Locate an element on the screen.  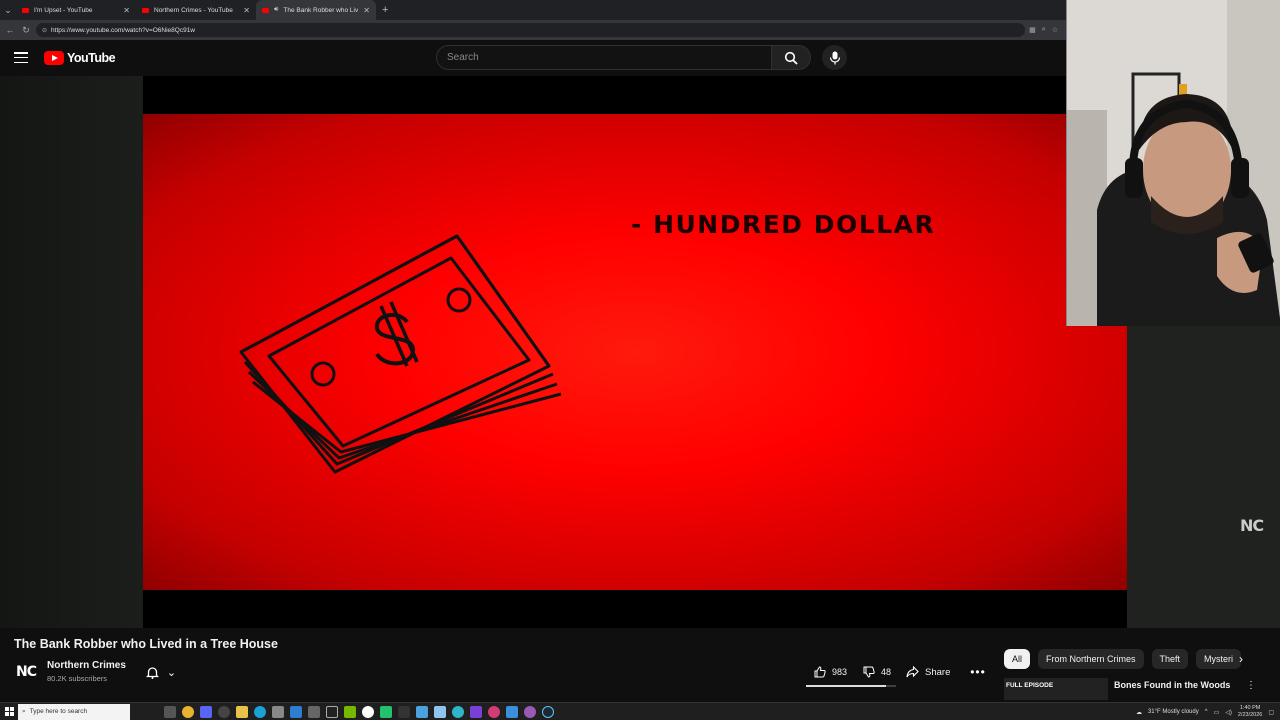
browser-tab-3: 🔊︎ The Bank Robber who Lived i… ✕ is located at coordinates (316, 10).